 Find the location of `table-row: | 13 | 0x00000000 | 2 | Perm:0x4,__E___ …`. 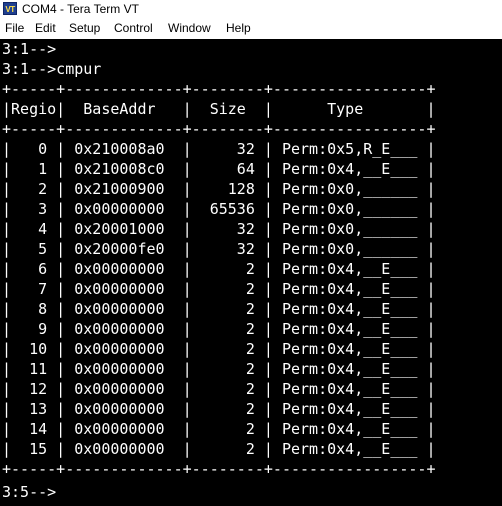

table-row: | 13 | 0x00000000 | 2 | Perm:0x4,__E___ … is located at coordinates (219, 409).